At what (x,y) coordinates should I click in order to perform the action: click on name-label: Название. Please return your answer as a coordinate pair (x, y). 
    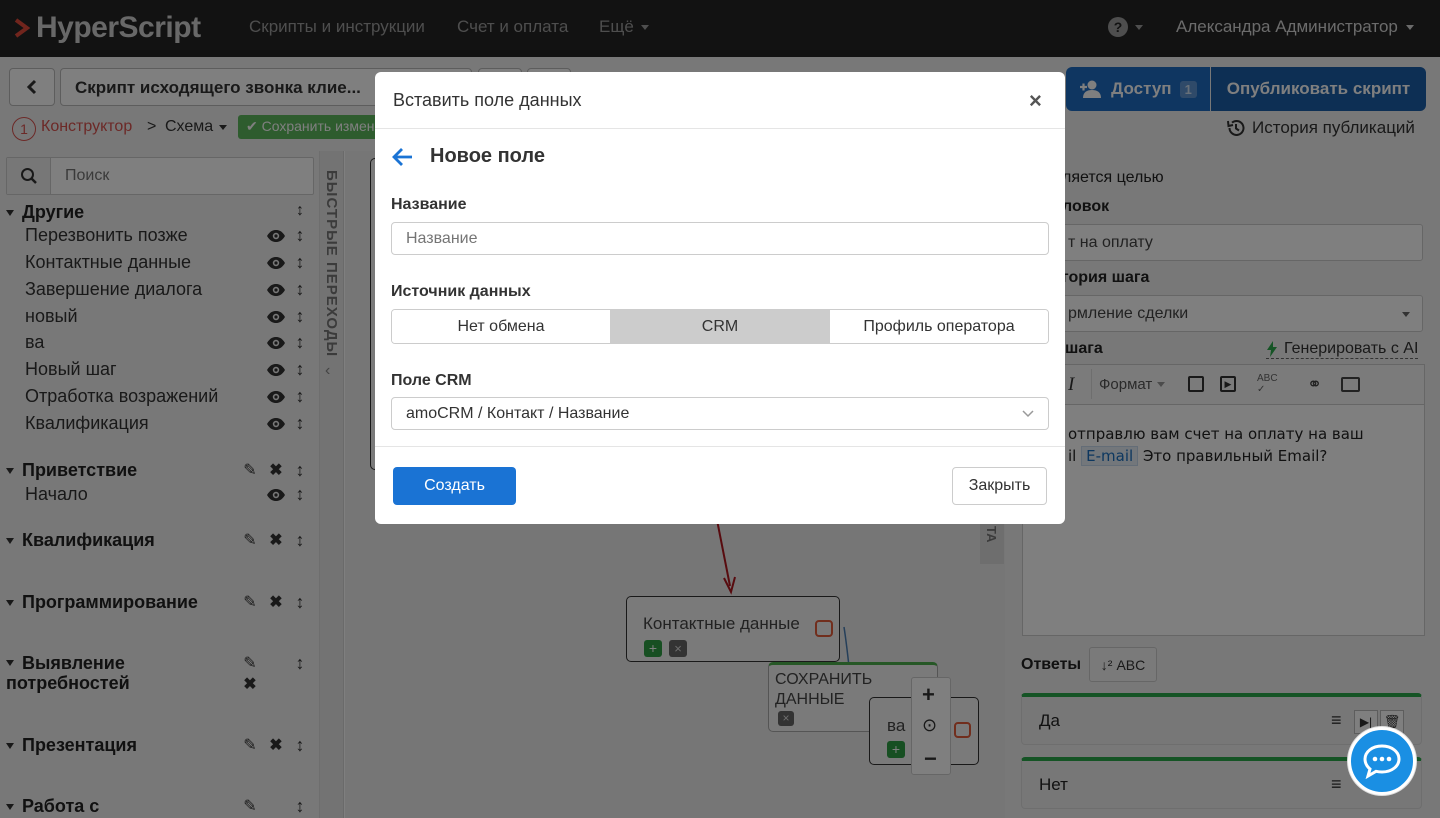
    Looking at the image, I should click on (429, 204).